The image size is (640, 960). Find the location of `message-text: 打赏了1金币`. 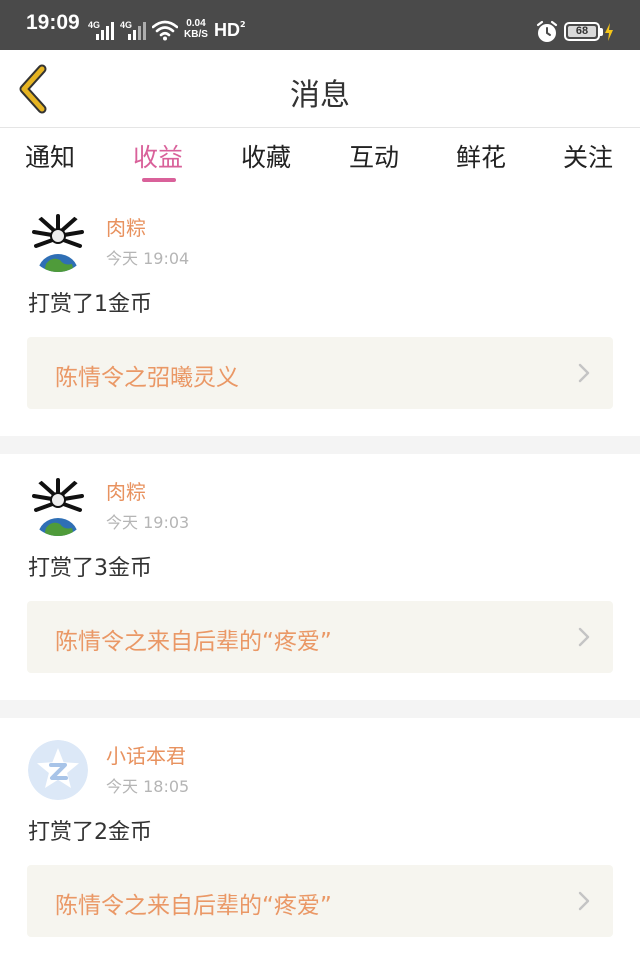

message-text: 打赏了1金币 is located at coordinates (90, 304).